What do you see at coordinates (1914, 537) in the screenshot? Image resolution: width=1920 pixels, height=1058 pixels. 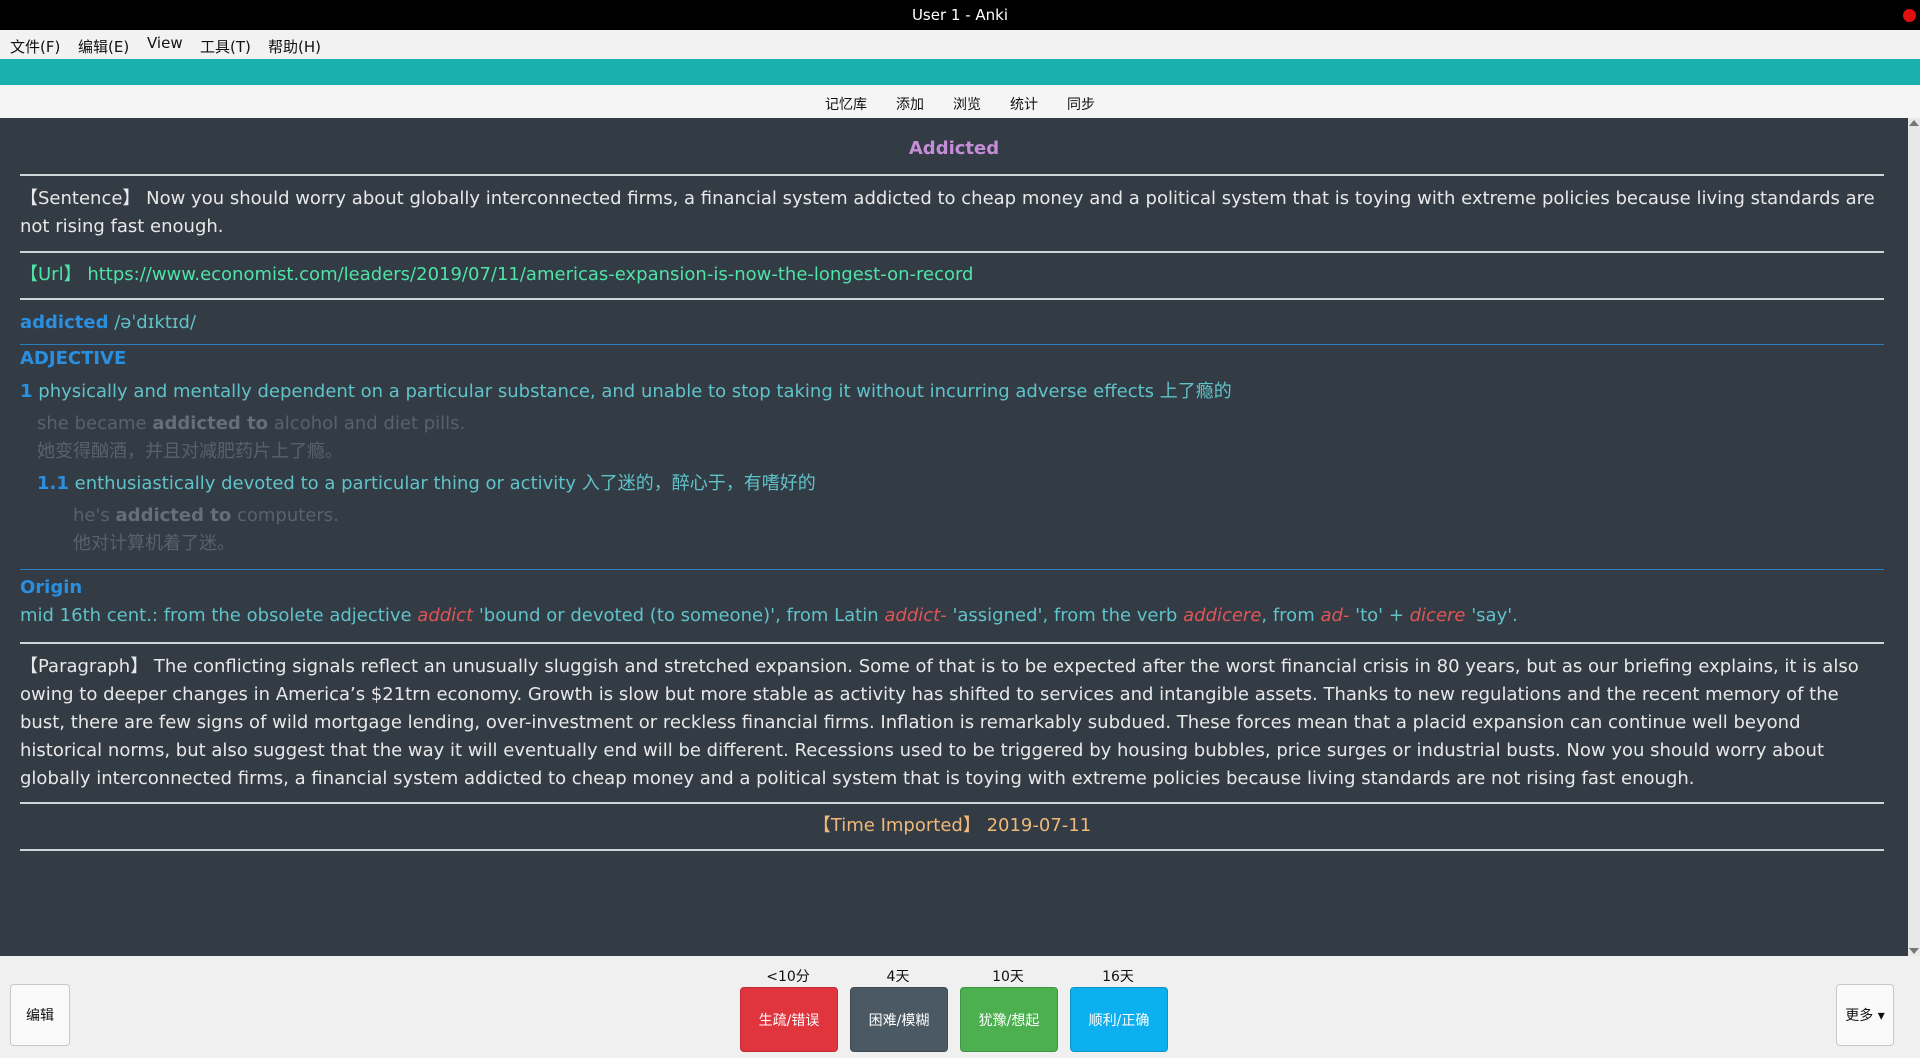 I see `content-scrollbar` at bounding box center [1914, 537].